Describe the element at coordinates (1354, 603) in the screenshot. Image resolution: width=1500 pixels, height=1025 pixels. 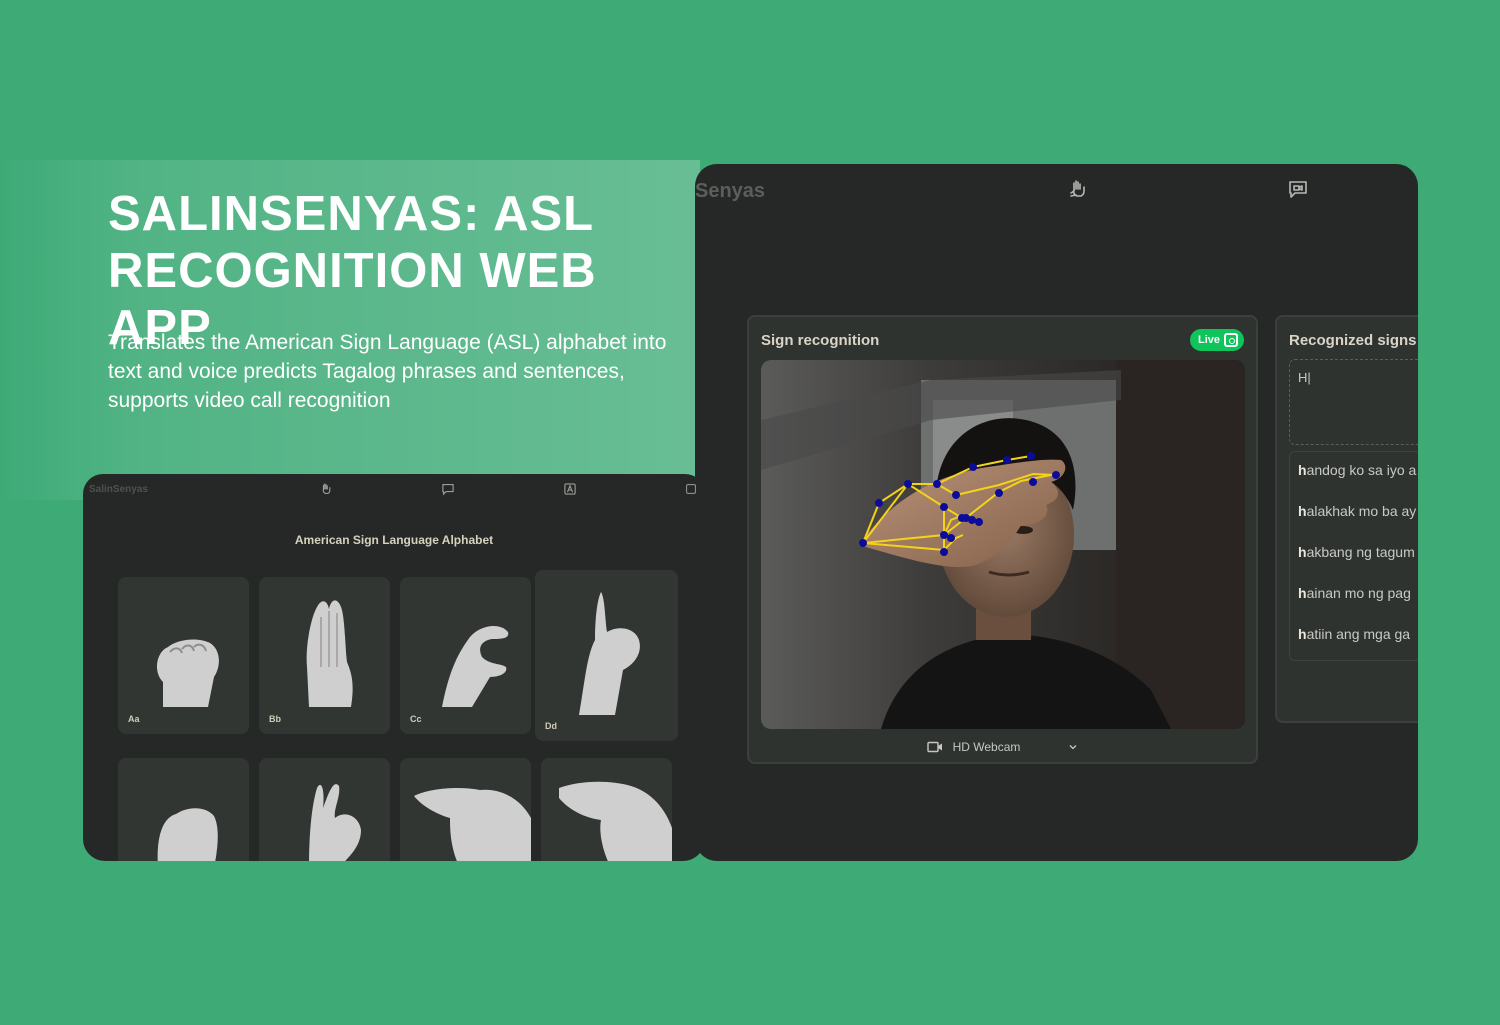
I see `suggestion-item: hainan mo ng pag` at that location.